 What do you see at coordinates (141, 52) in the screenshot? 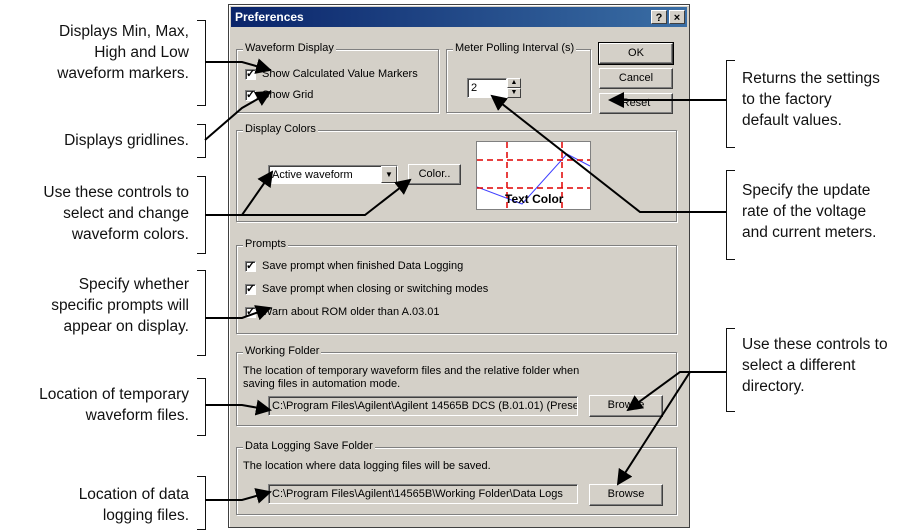
I see `callout-line: High and Low` at bounding box center [141, 52].